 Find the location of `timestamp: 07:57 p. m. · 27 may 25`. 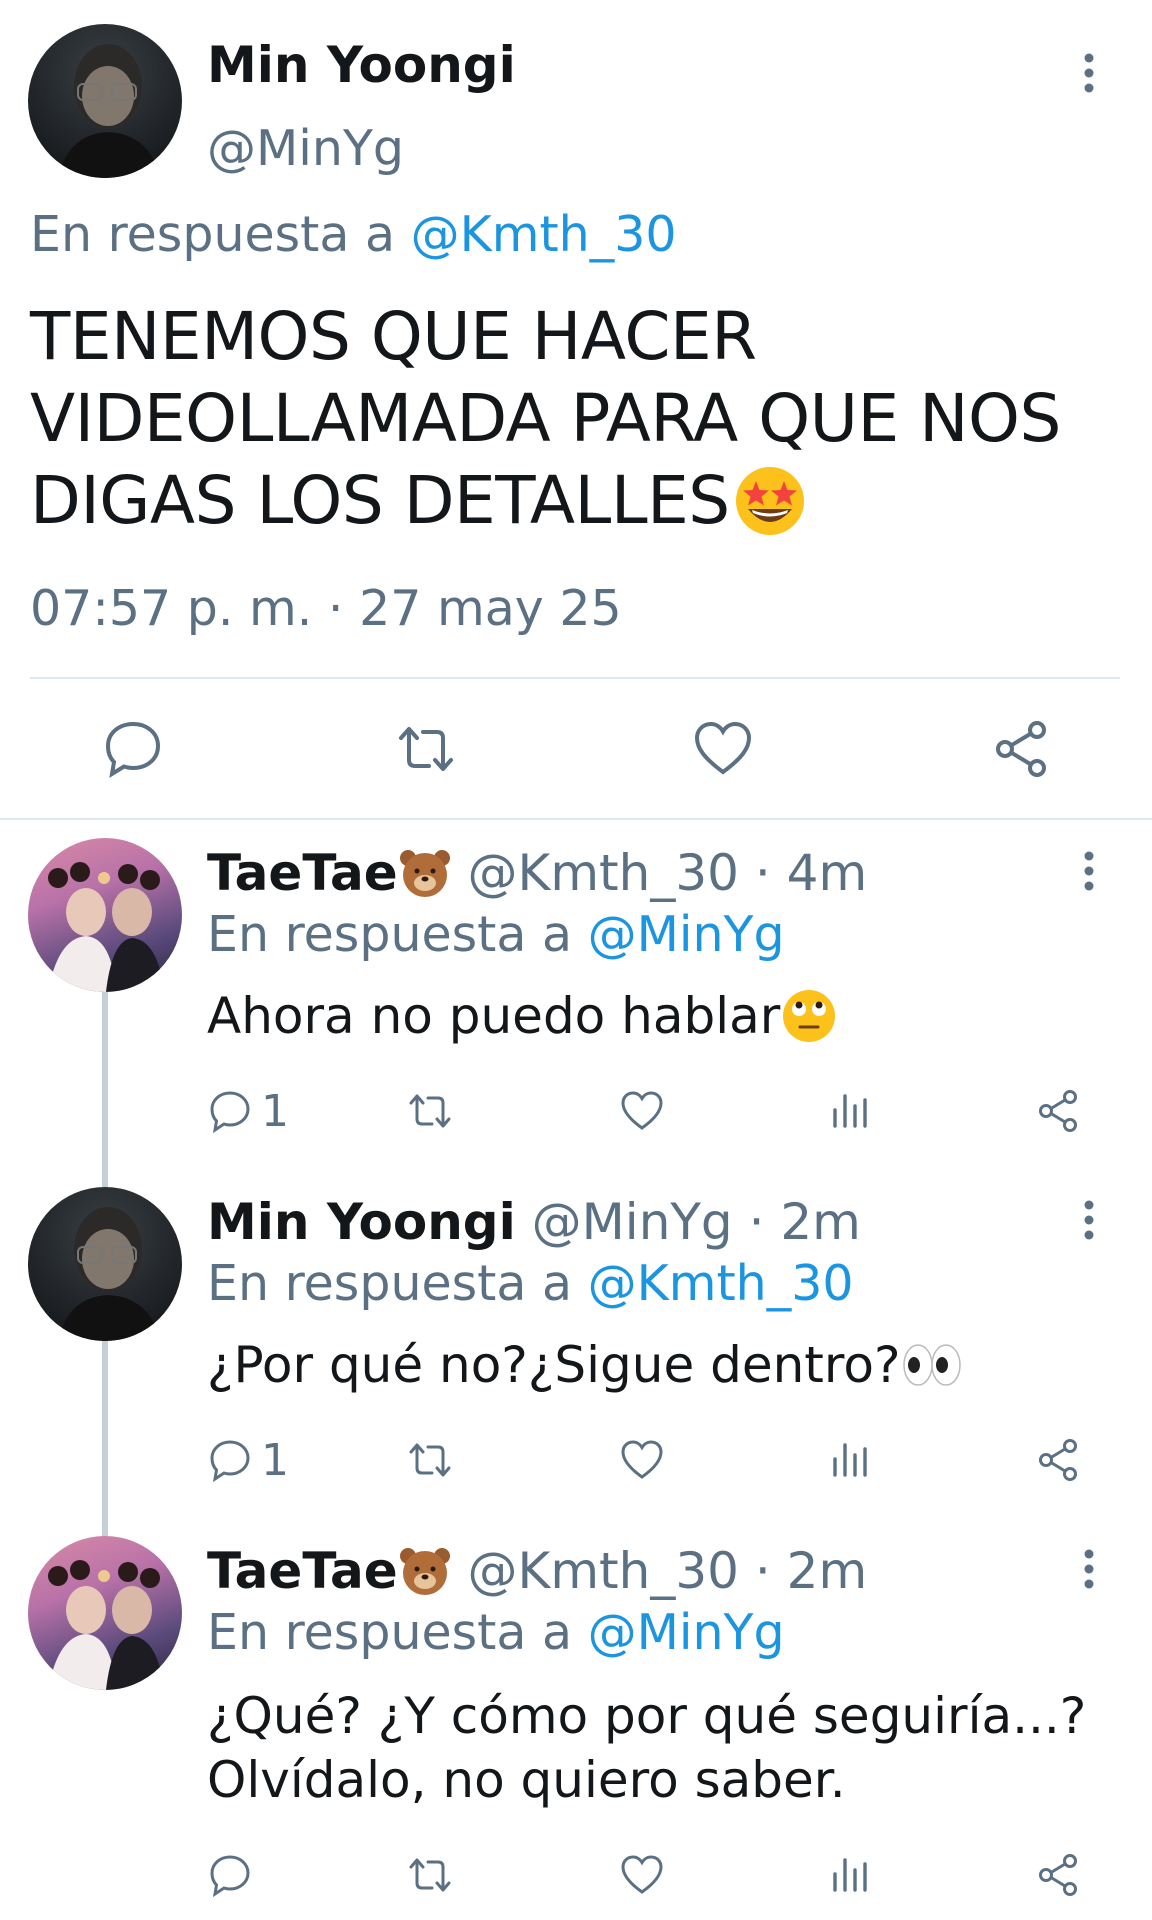

timestamp: 07:57 p. m. · 27 may 25 is located at coordinates (326, 608).